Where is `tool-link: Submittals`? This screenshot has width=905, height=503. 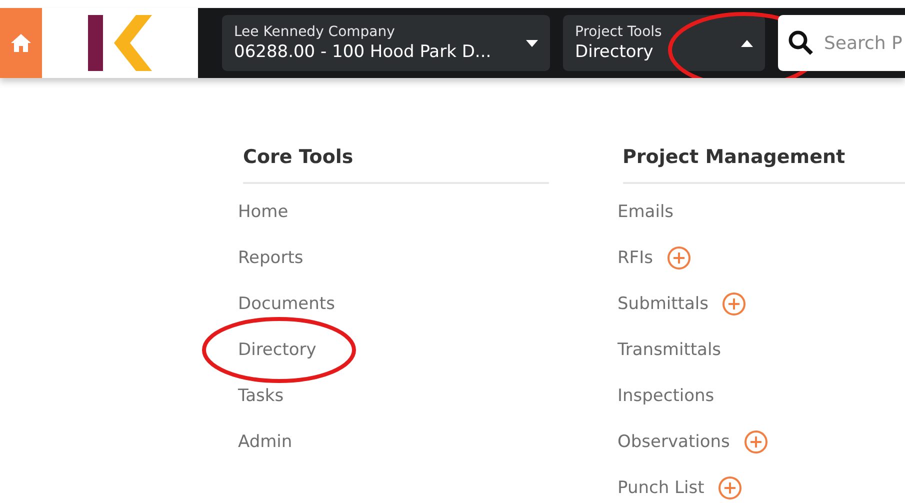
tool-link: Submittals is located at coordinates (663, 304).